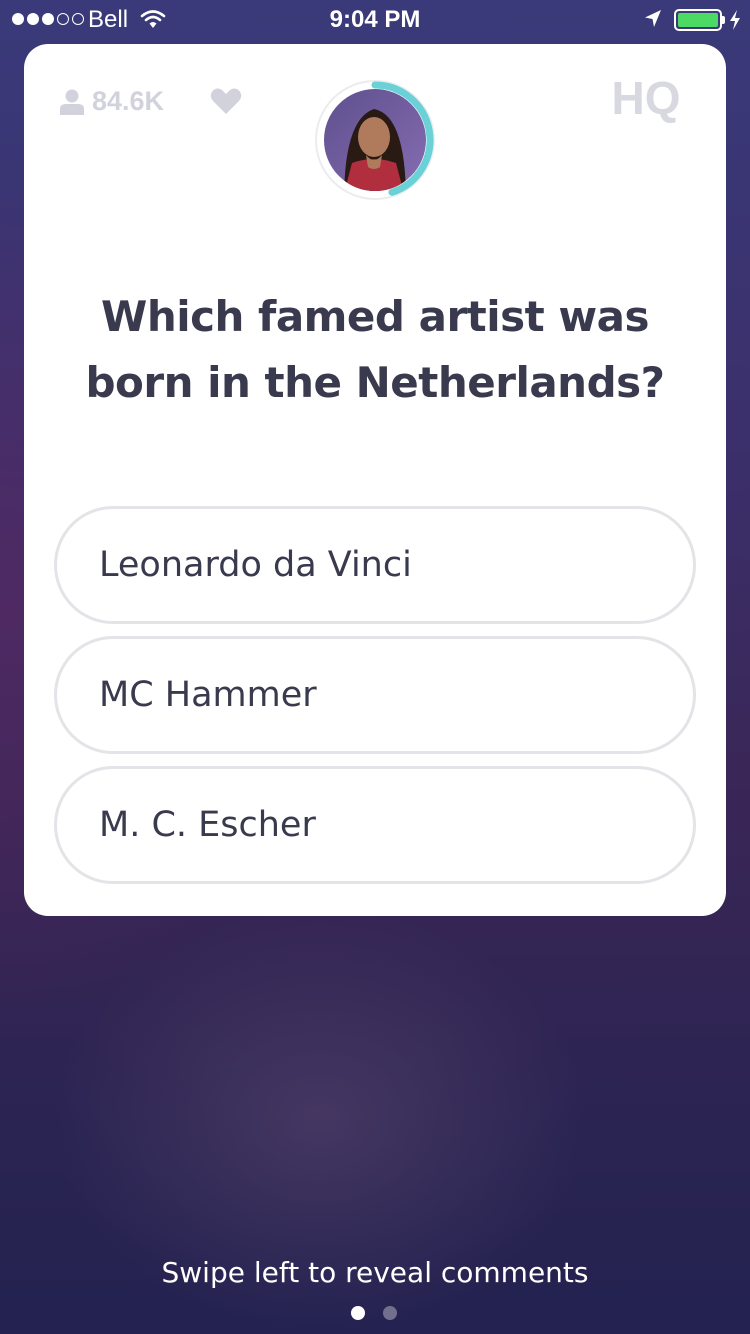  What do you see at coordinates (128, 101) in the screenshot?
I see `viewer-count-label: 84.6K` at bounding box center [128, 101].